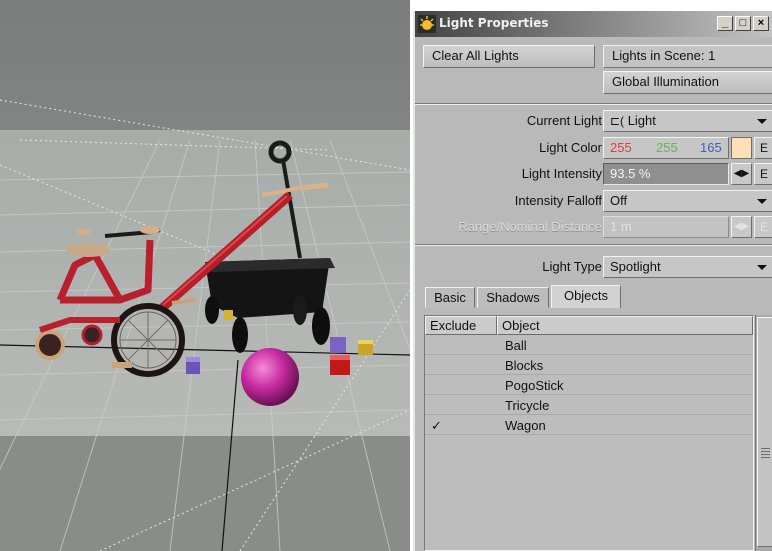 Image resolution: width=772 pixels, height=551 pixels. Describe the element at coordinates (530, 226) in the screenshot. I see `range-nominal-distance-label: Range/Nominal Distance` at that location.